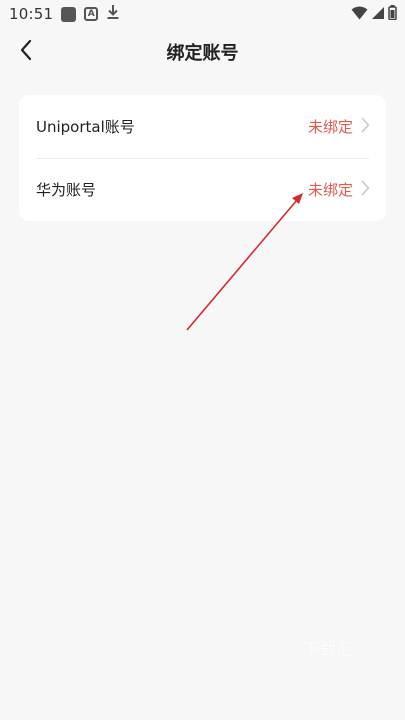 The width and height of the screenshot is (405, 720). I want to click on status-time: 10:51, so click(31, 14).